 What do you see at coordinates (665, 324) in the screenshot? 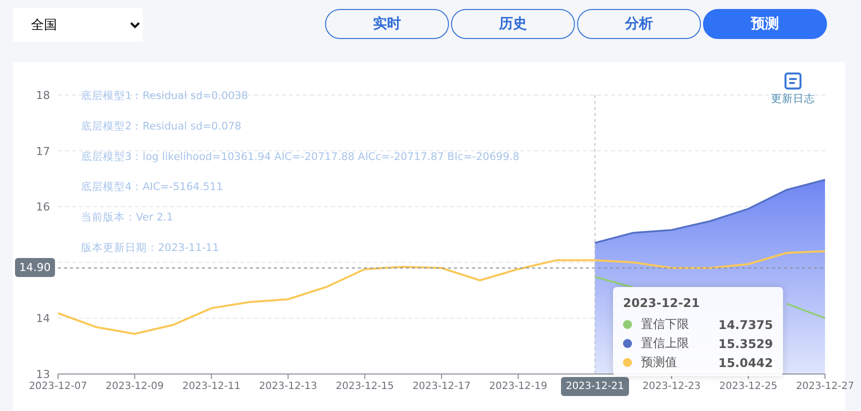
I see `series-name: 置信下限` at bounding box center [665, 324].